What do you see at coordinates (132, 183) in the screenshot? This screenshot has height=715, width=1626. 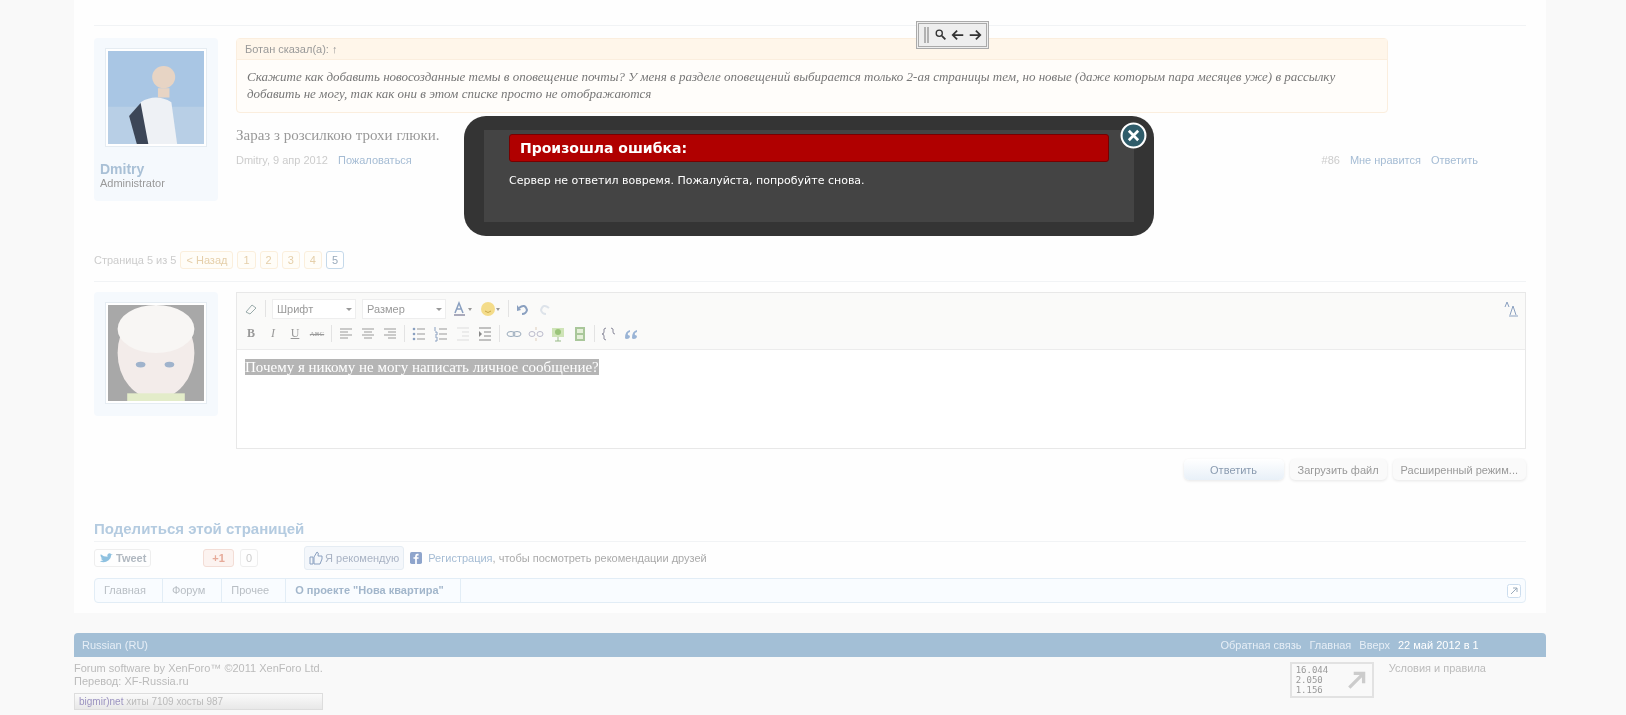 I see `user-role: Administrator` at bounding box center [132, 183].